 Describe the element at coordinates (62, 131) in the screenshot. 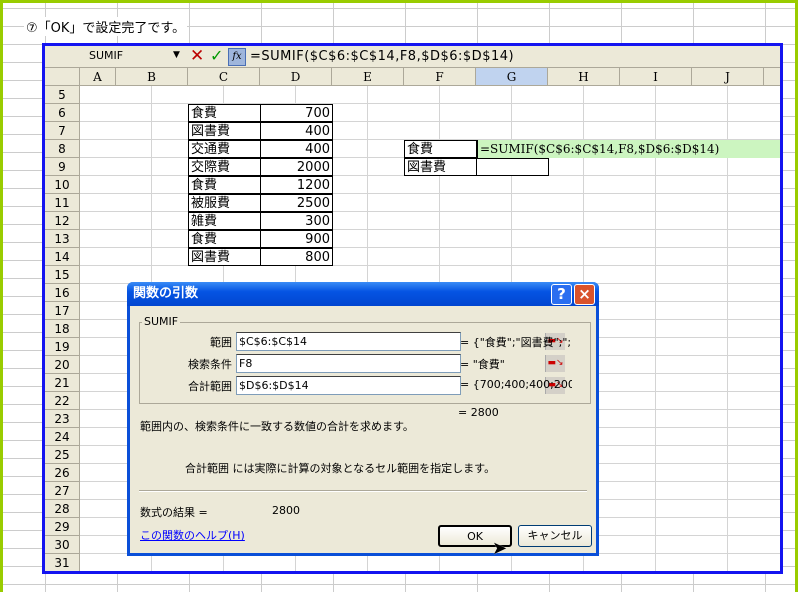

I see `row-header-7: 7` at that location.